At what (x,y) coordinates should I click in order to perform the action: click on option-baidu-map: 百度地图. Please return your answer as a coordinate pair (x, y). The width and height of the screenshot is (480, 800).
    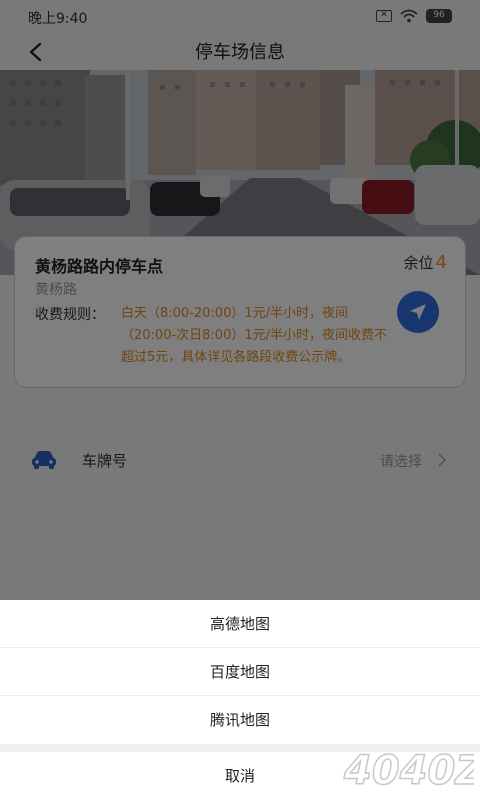
    Looking at the image, I should click on (240, 672).